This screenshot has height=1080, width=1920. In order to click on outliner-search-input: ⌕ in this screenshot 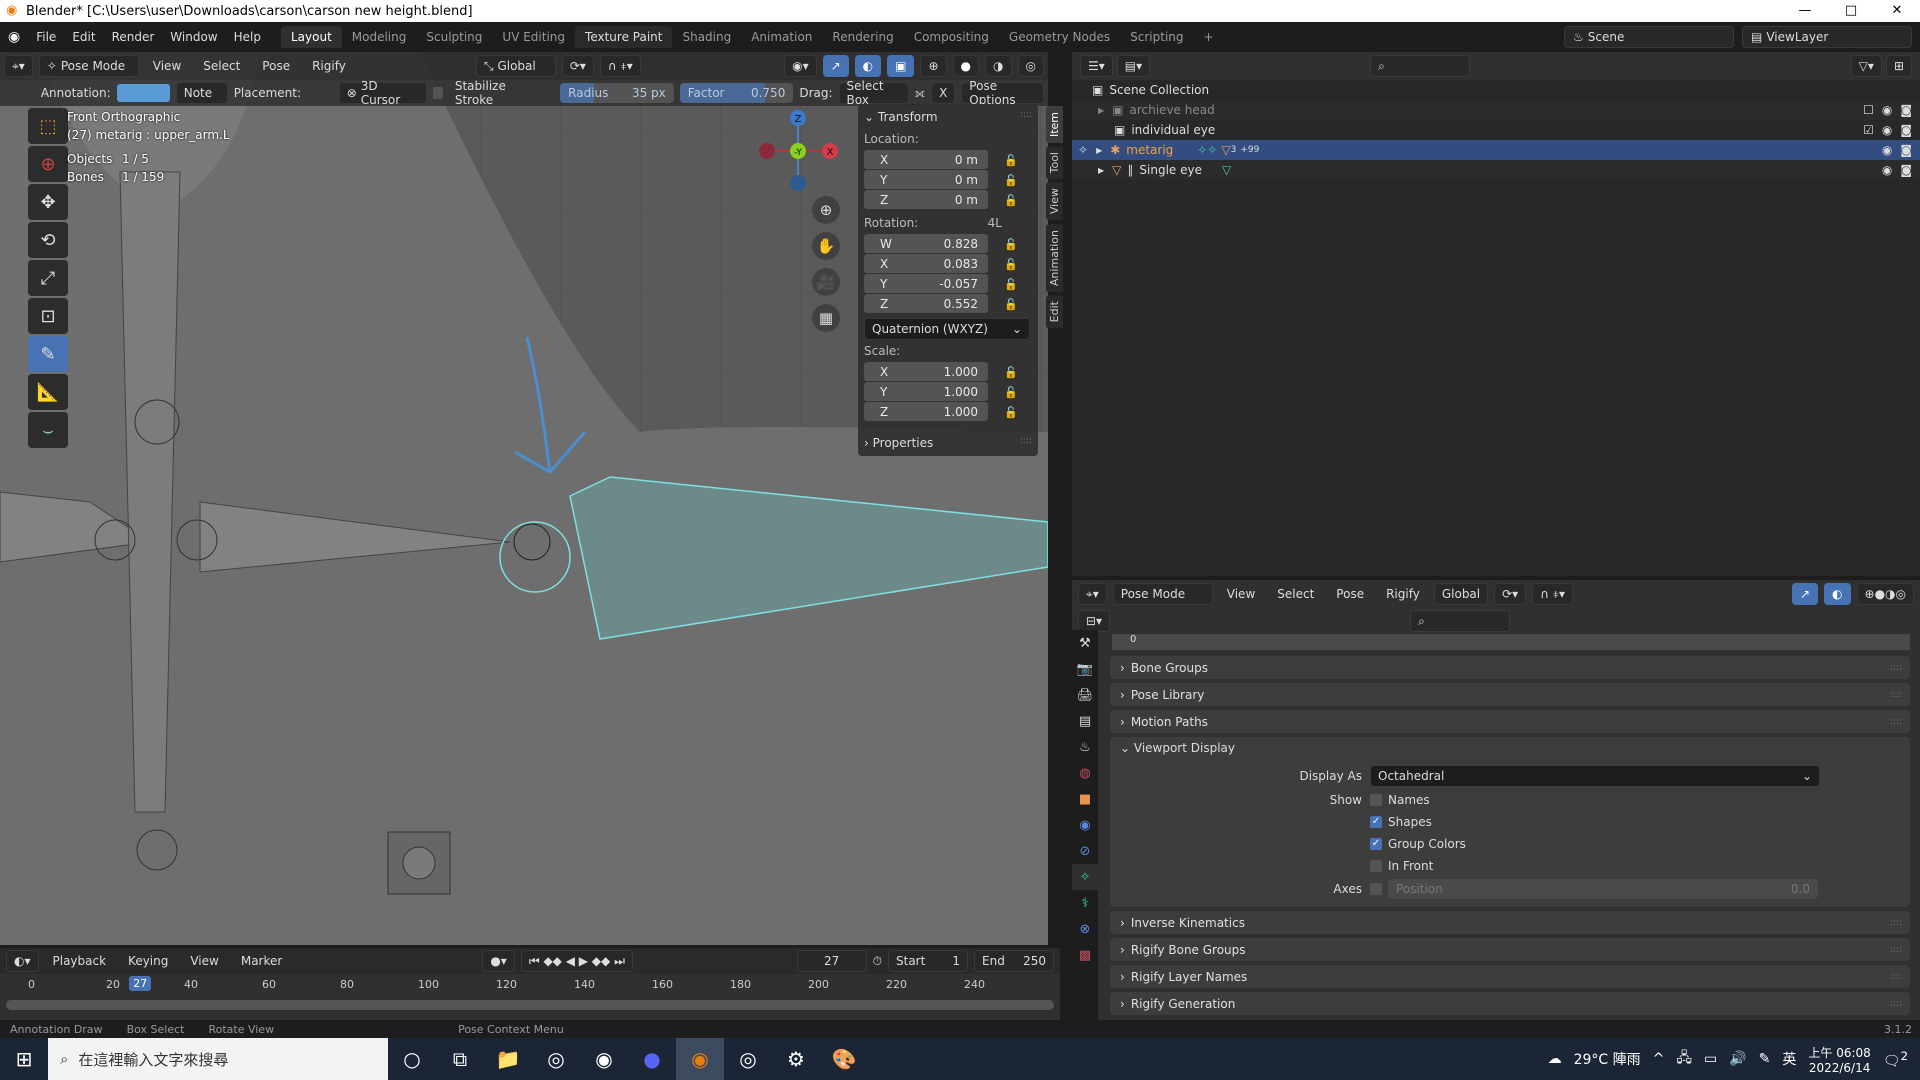, I will do `click(1420, 66)`.